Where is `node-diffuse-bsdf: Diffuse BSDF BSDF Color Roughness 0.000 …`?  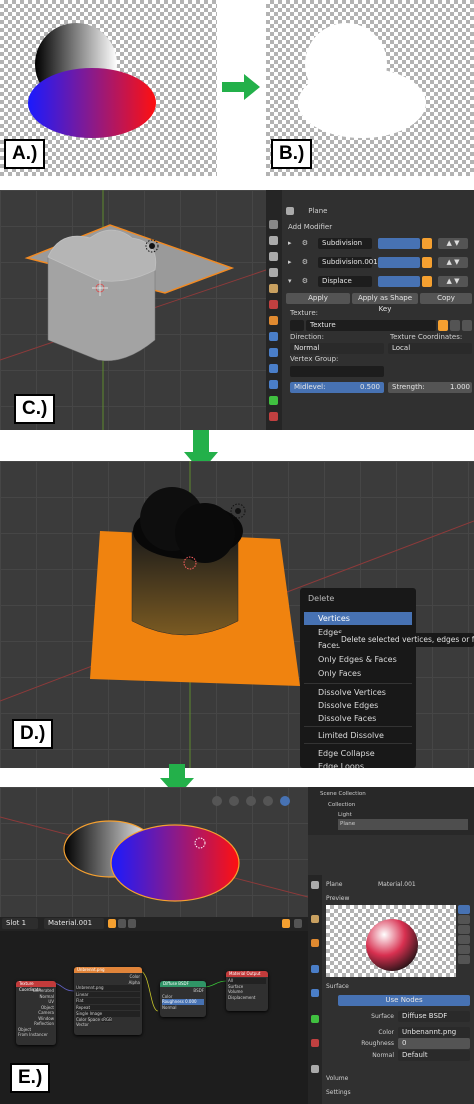 node-diffuse-bsdf: Diffuse BSDF BSDF Color Roughness 0.000 … is located at coordinates (183, 999).